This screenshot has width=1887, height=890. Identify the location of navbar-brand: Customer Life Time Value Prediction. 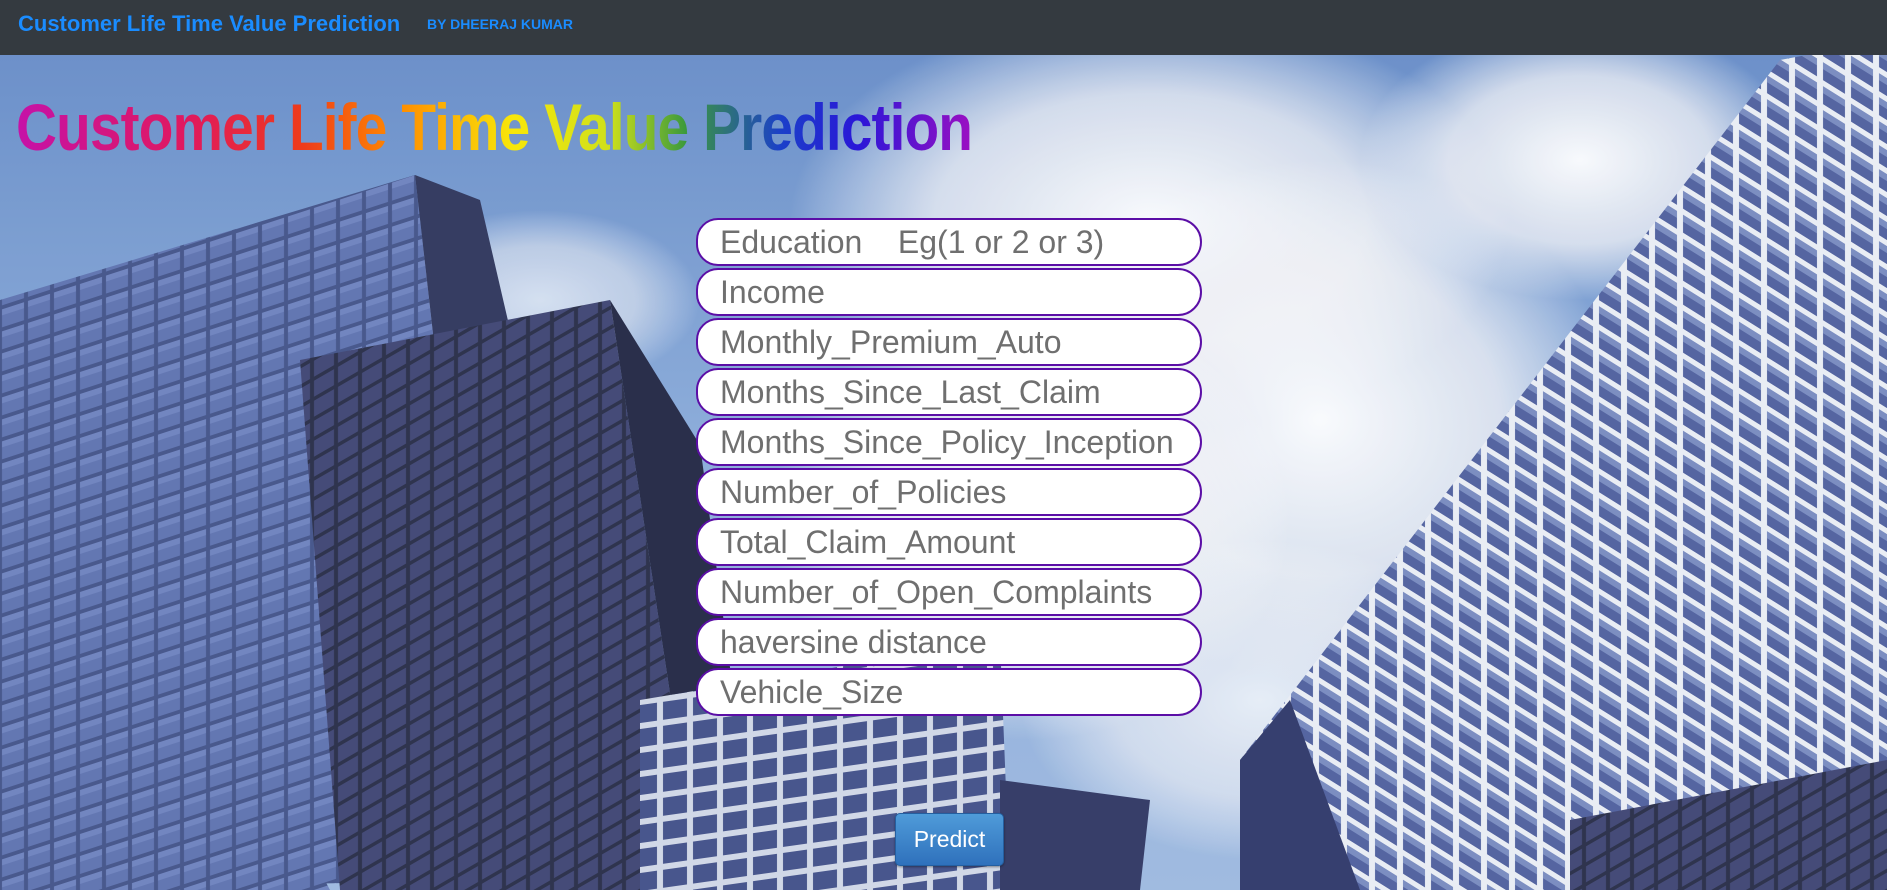
(209, 24).